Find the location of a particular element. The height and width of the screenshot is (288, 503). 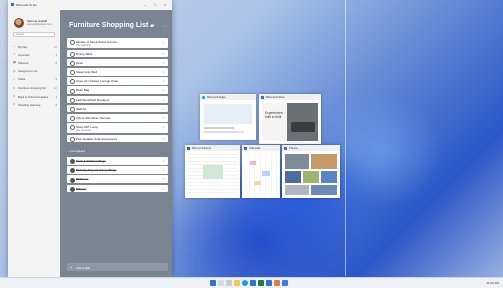

sidebar-item: ⌂ Tasks 9 is located at coordinates (35, 80).